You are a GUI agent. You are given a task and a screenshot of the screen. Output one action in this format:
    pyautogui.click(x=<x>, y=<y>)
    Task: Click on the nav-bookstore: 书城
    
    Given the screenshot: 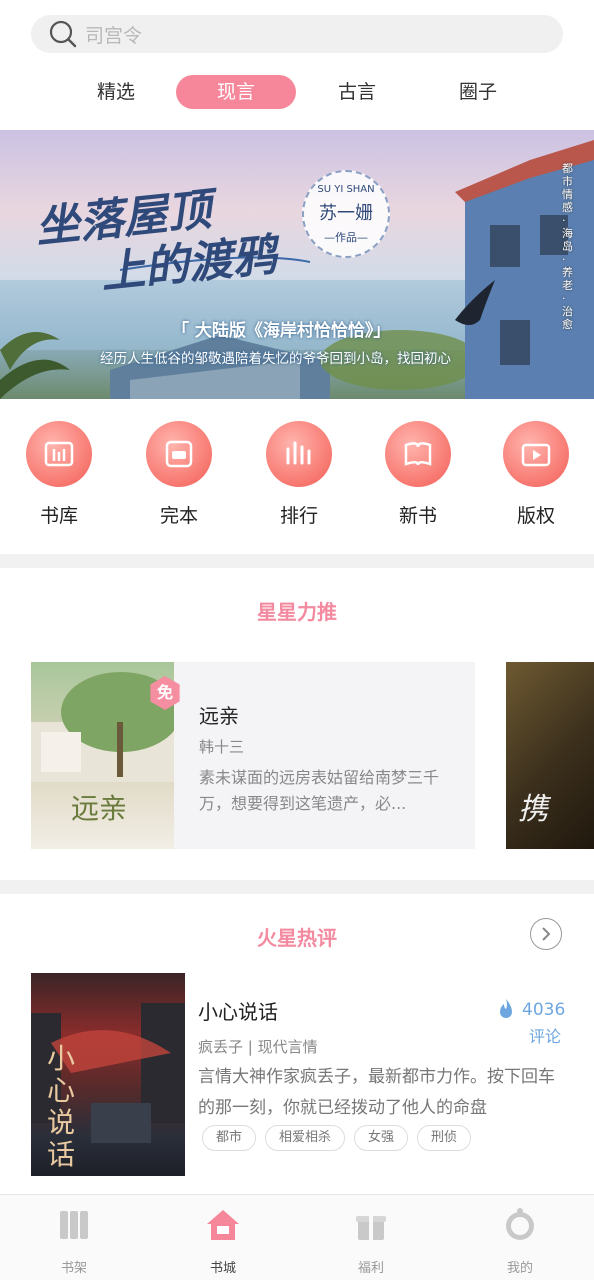 What is the action you would take?
    pyautogui.click(x=223, y=1235)
    